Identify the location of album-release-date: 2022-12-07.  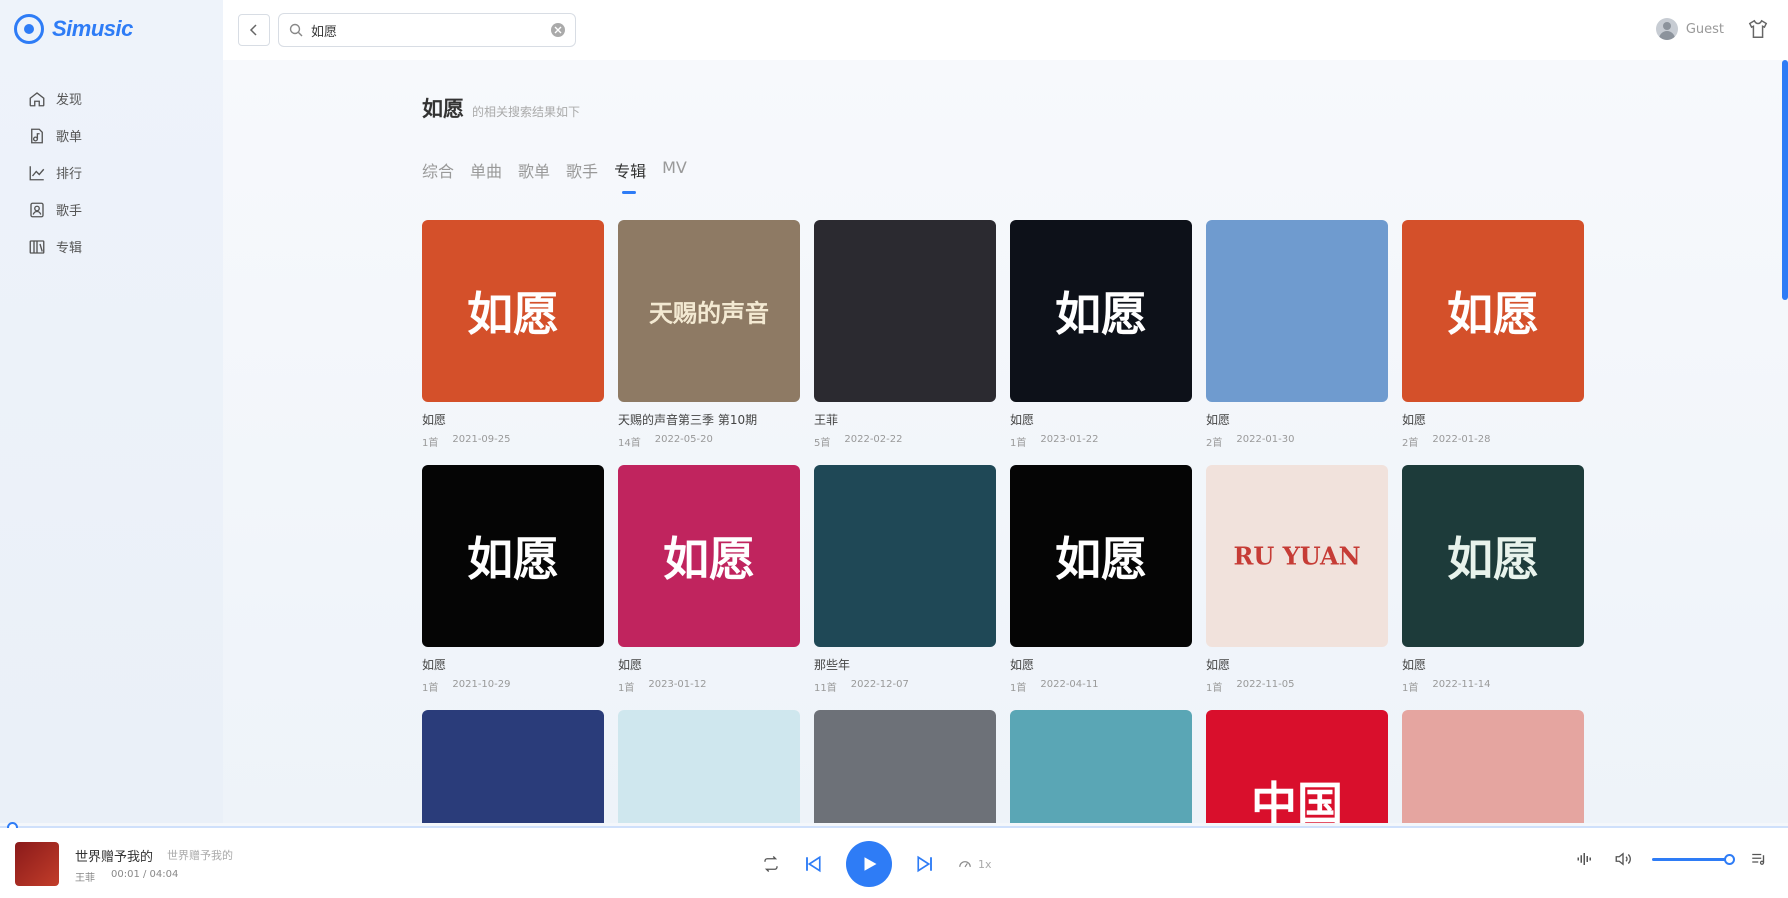
(879, 684).